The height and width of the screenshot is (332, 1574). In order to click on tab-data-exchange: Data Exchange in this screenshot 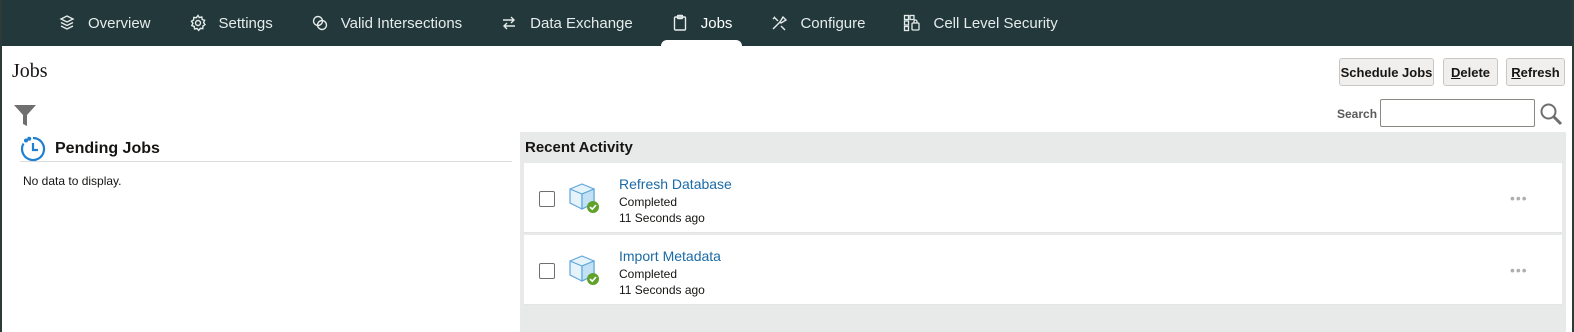, I will do `click(566, 23)`.